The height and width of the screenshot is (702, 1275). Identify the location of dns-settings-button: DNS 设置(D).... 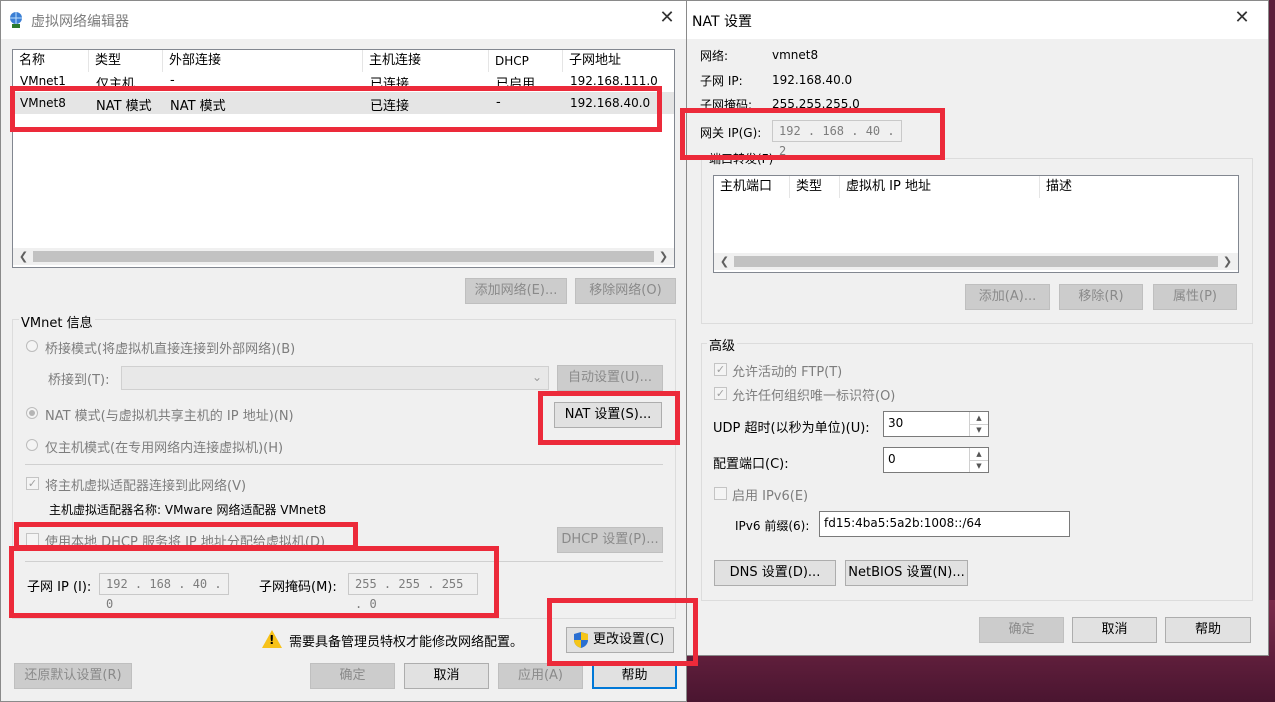
(775, 573).